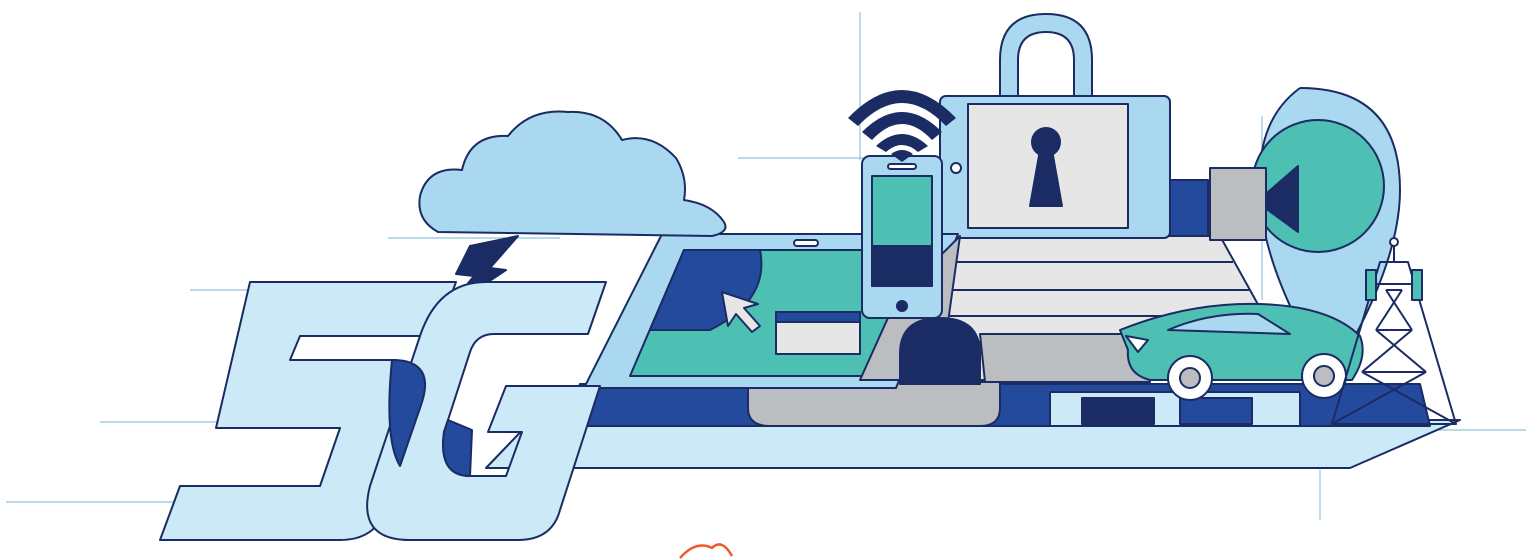  I want to click on arch-shape, so click(940, 351).